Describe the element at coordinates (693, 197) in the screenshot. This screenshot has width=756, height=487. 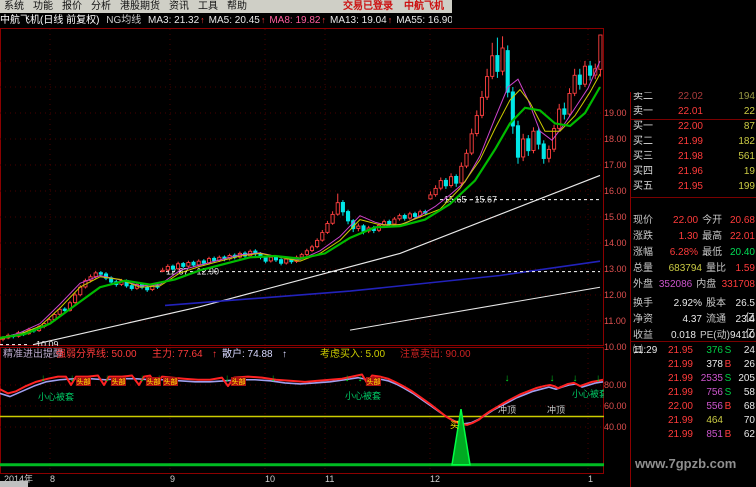
I see `divider` at that location.